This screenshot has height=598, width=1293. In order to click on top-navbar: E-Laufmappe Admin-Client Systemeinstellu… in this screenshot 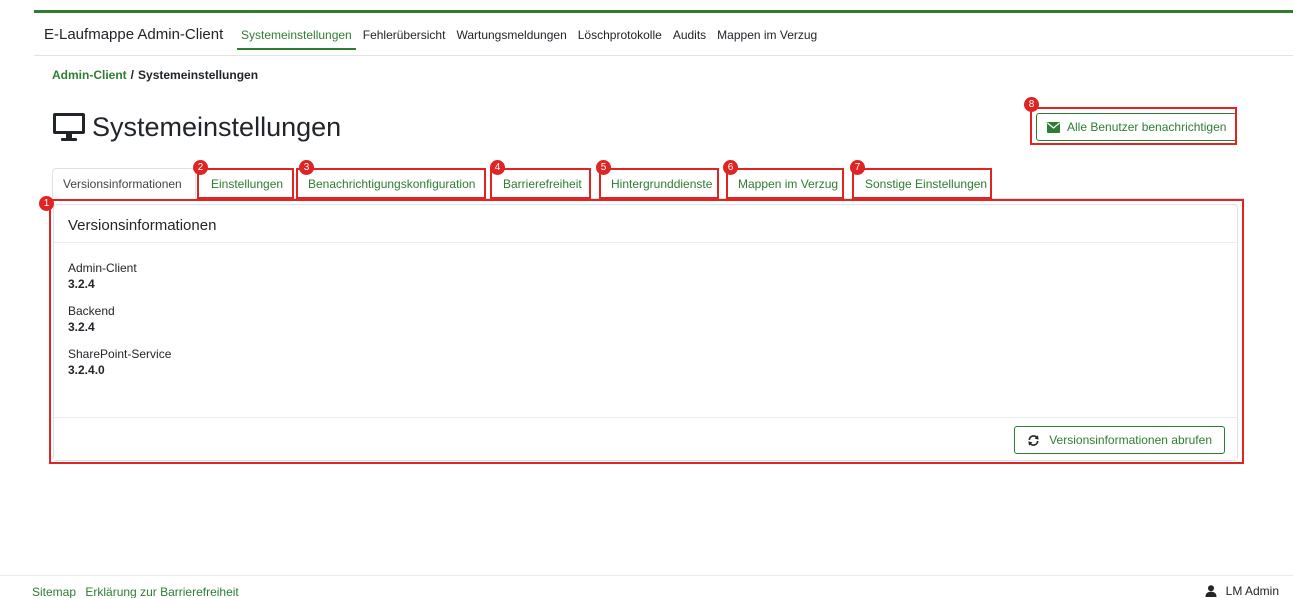, I will do `click(663, 34)`.